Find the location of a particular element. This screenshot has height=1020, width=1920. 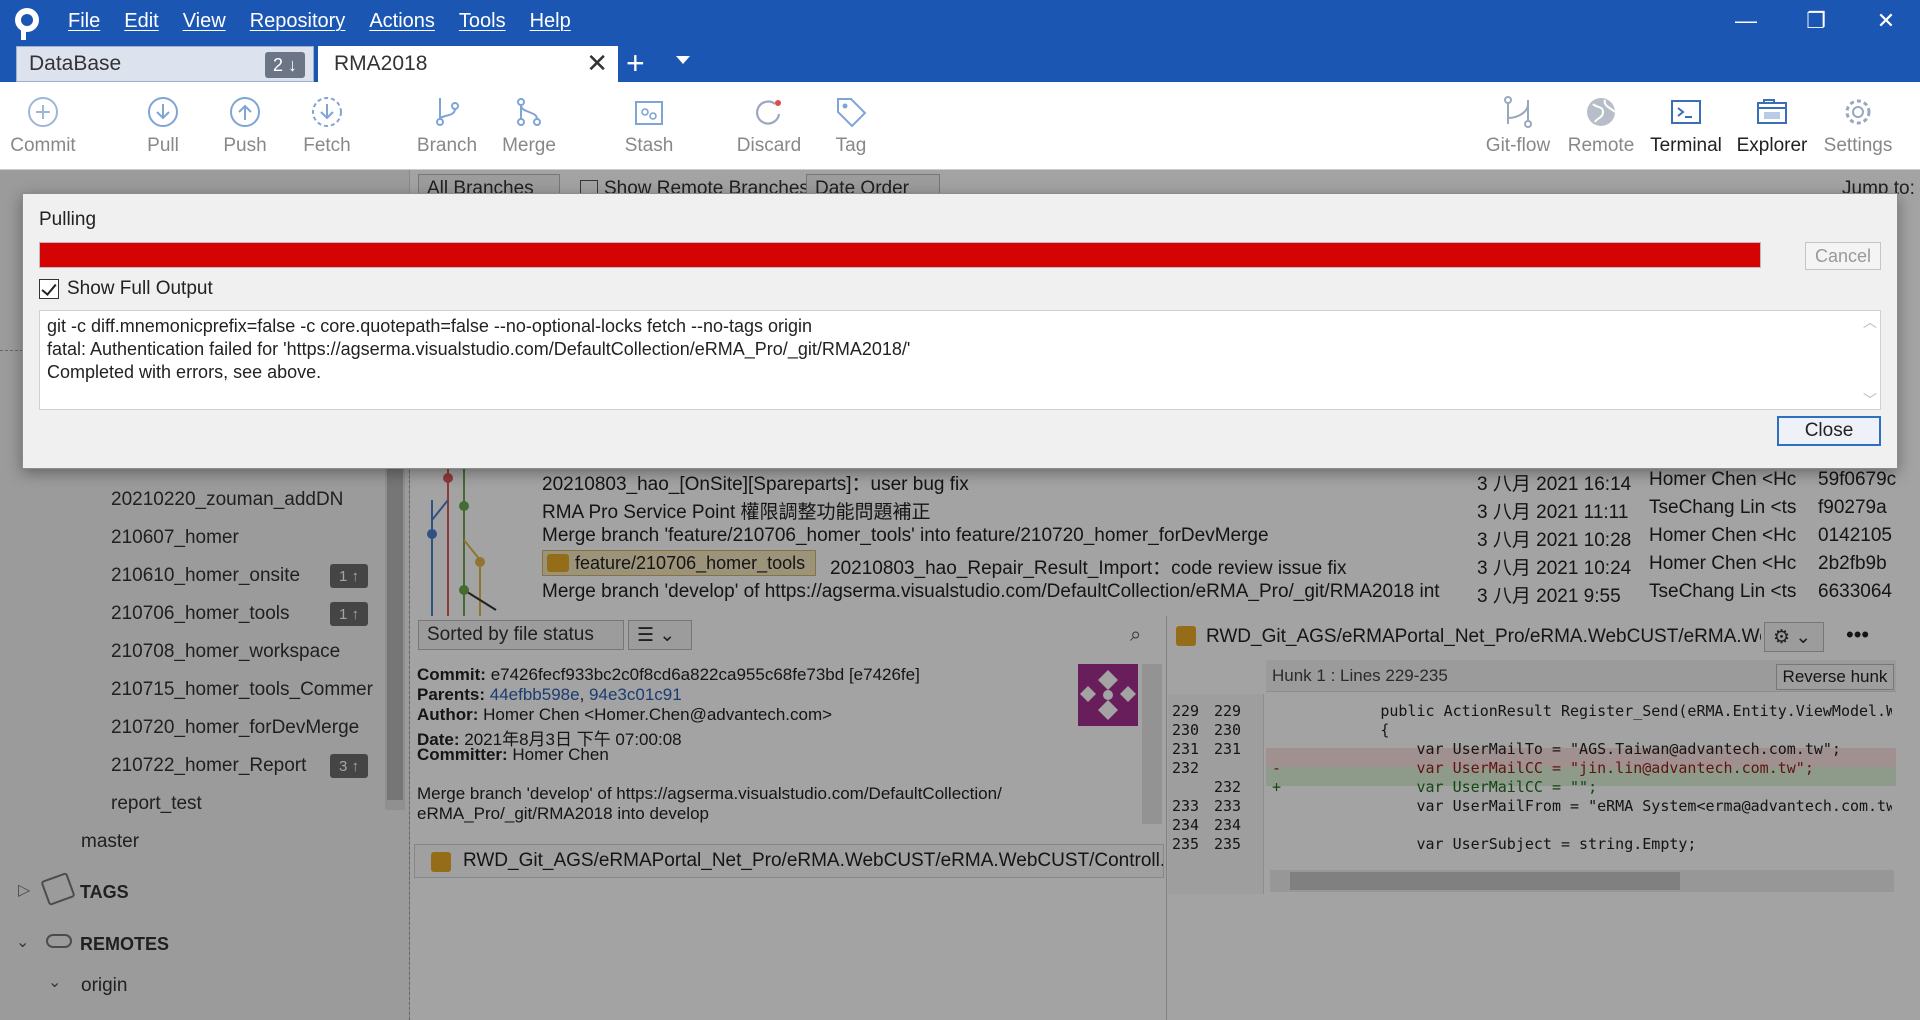

push-label: Push is located at coordinates (245, 145).